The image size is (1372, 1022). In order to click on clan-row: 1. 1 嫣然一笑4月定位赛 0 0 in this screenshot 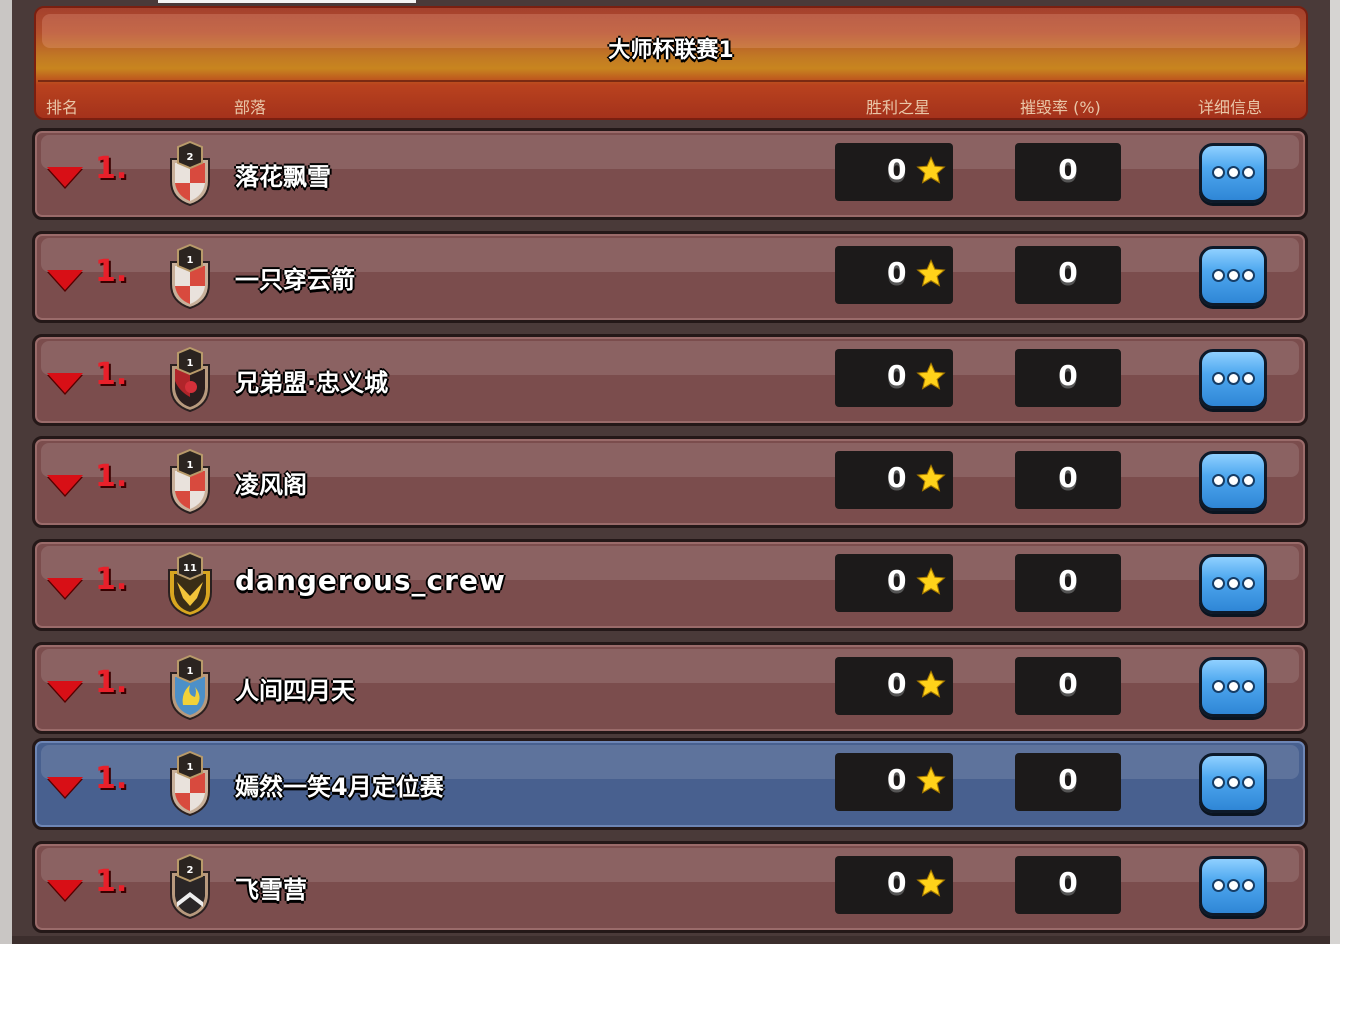, I will do `click(670, 784)`.